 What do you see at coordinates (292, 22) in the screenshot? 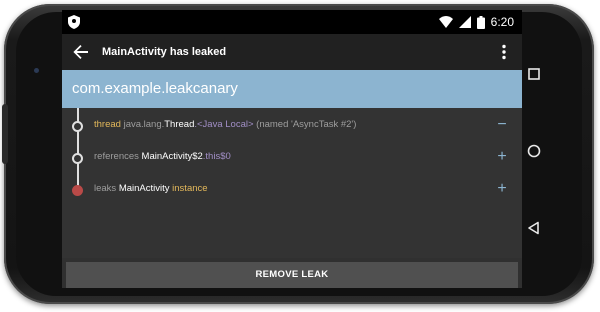
I see `status-bar: 6:20` at bounding box center [292, 22].